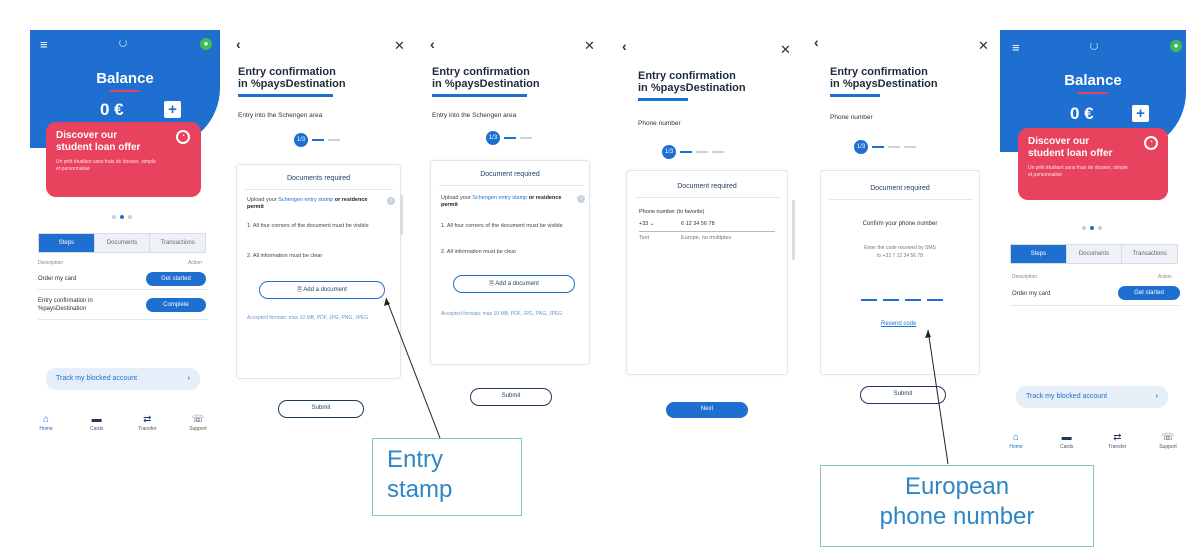 The image size is (1192, 557). I want to click on entry-stamp-arrow, so click(413, 368).